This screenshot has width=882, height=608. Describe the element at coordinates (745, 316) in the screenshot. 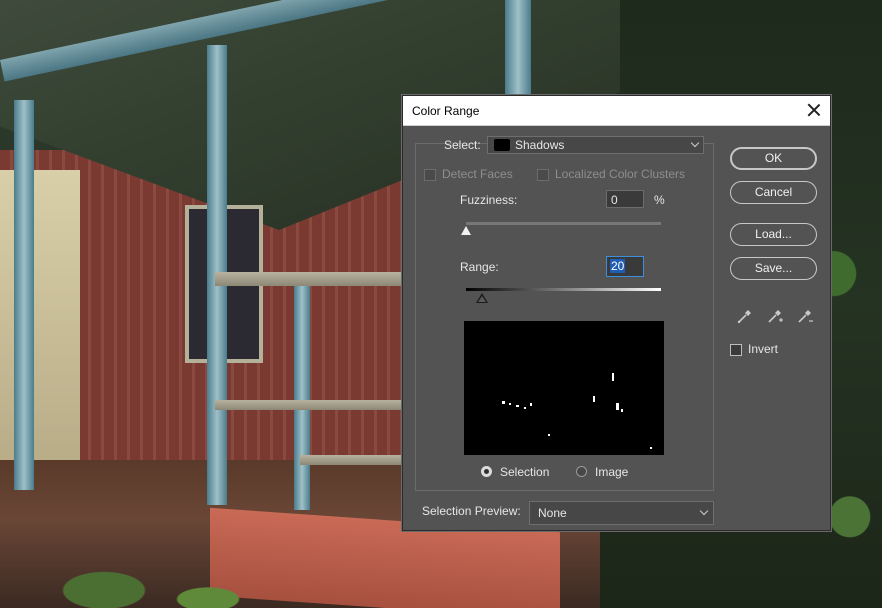

I see `eyedropper-icon` at that location.